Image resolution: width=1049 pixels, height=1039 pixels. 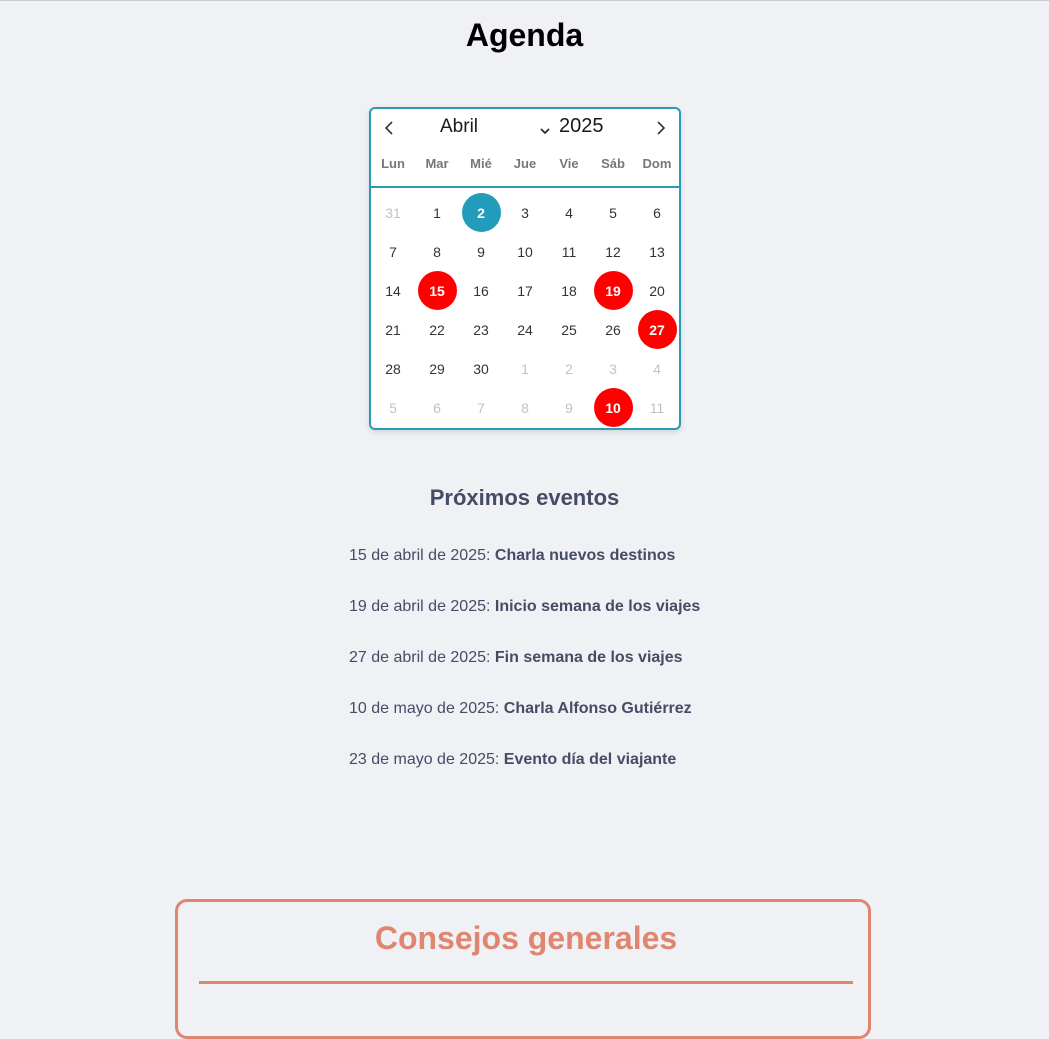 I want to click on weekday-label: Mar, so click(x=437, y=163).